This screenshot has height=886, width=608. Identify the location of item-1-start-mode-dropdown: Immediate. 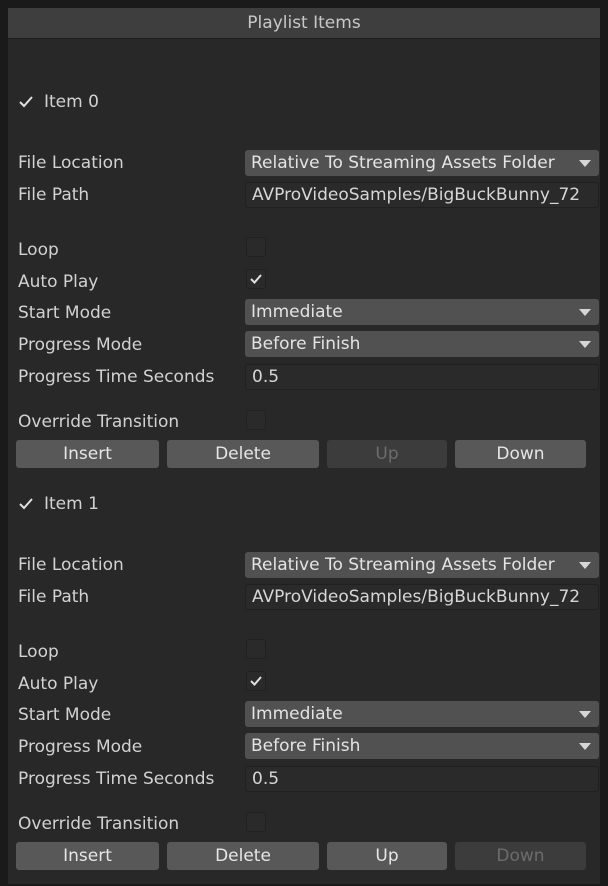
(422, 714).